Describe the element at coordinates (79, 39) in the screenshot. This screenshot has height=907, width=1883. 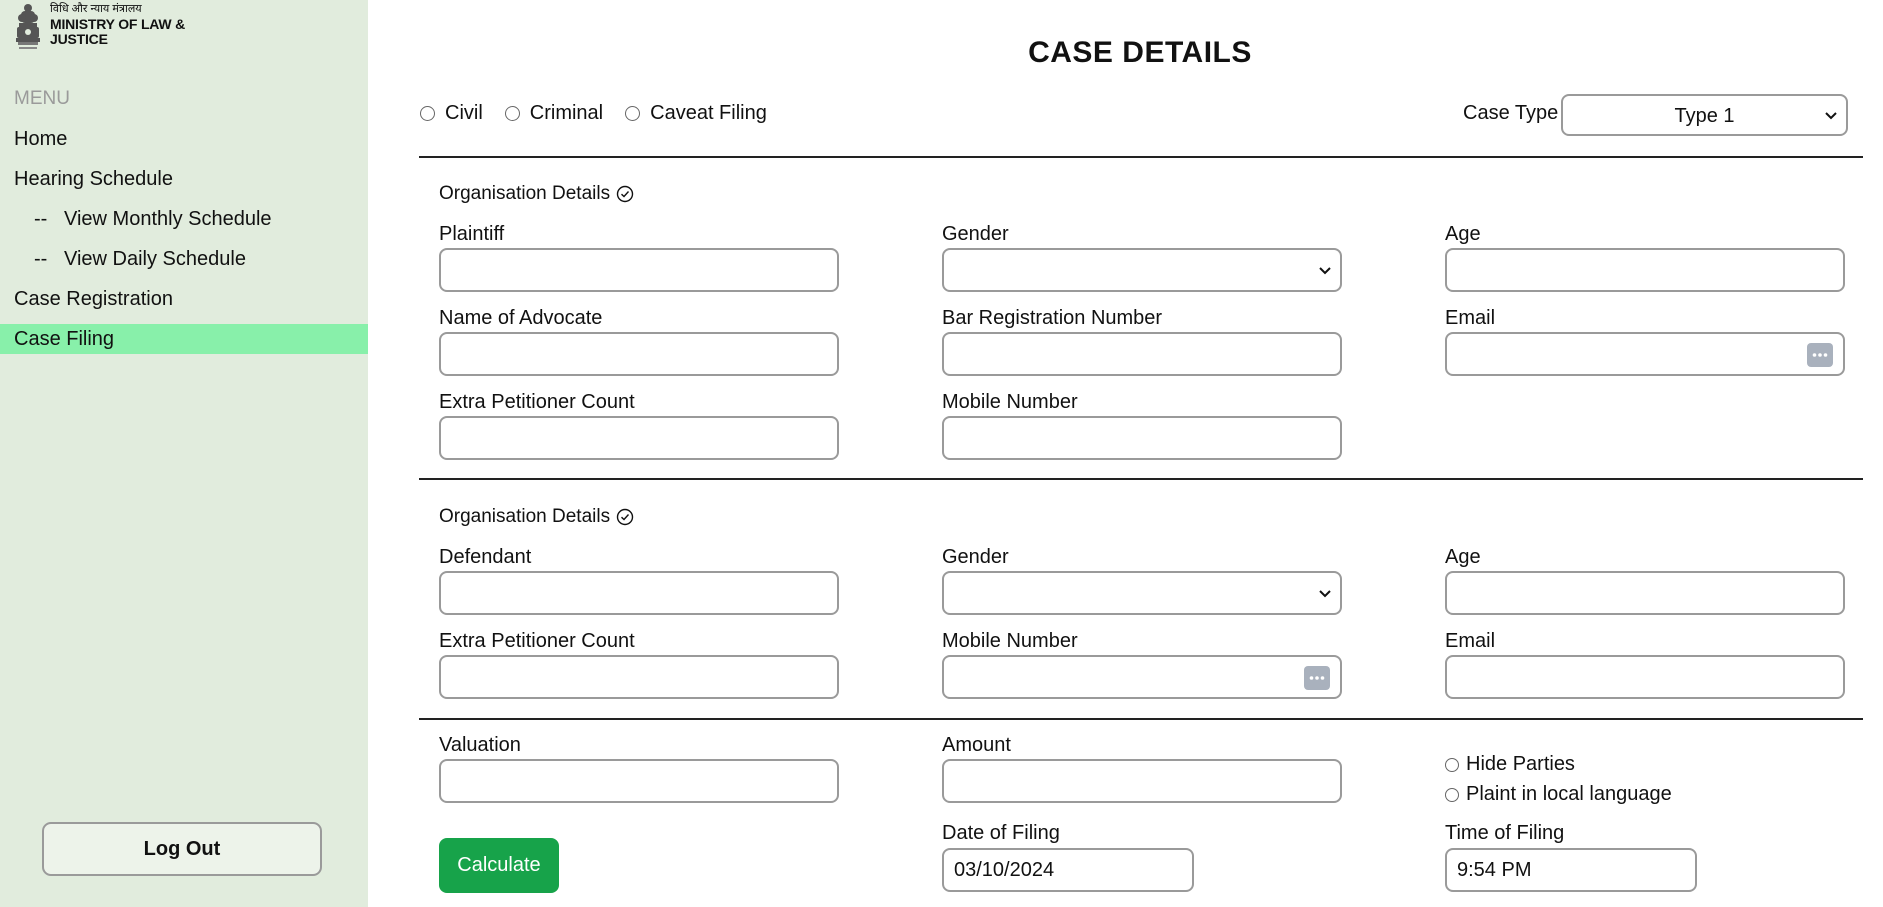
I see `logo-title-line2: JUSTICE` at that location.